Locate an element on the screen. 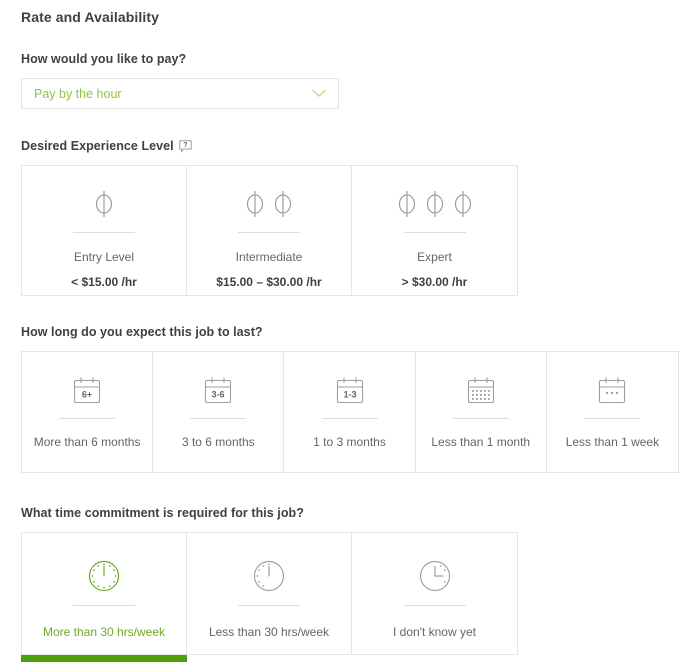 This screenshot has width=700, height=669. calendar-icon: 6+ is located at coordinates (87, 391).